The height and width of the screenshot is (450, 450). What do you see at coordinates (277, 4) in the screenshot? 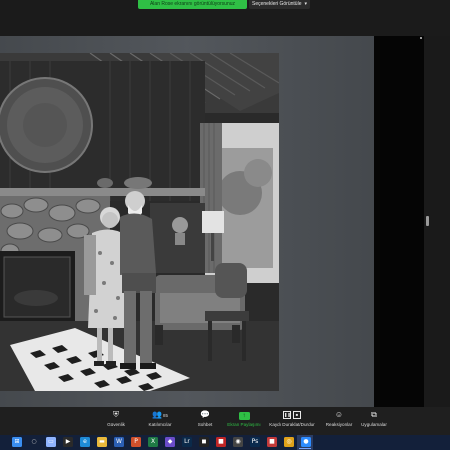
I see `view-options-label: Seçenekleri Görüntüle` at bounding box center [277, 4].